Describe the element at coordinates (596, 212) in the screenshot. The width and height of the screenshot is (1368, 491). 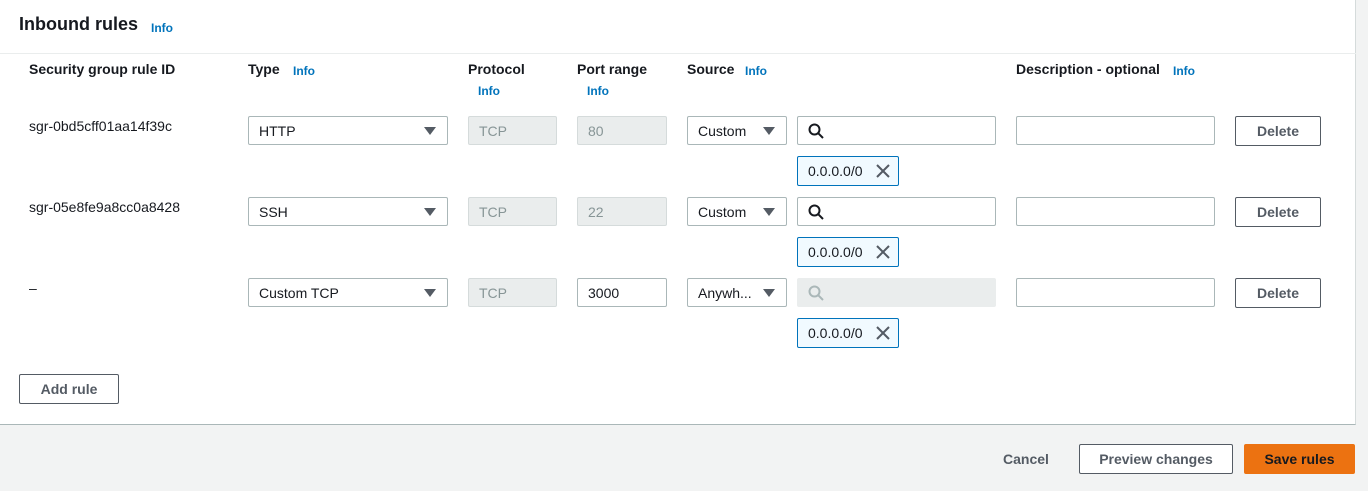
I see `port-range-value: 22` at that location.